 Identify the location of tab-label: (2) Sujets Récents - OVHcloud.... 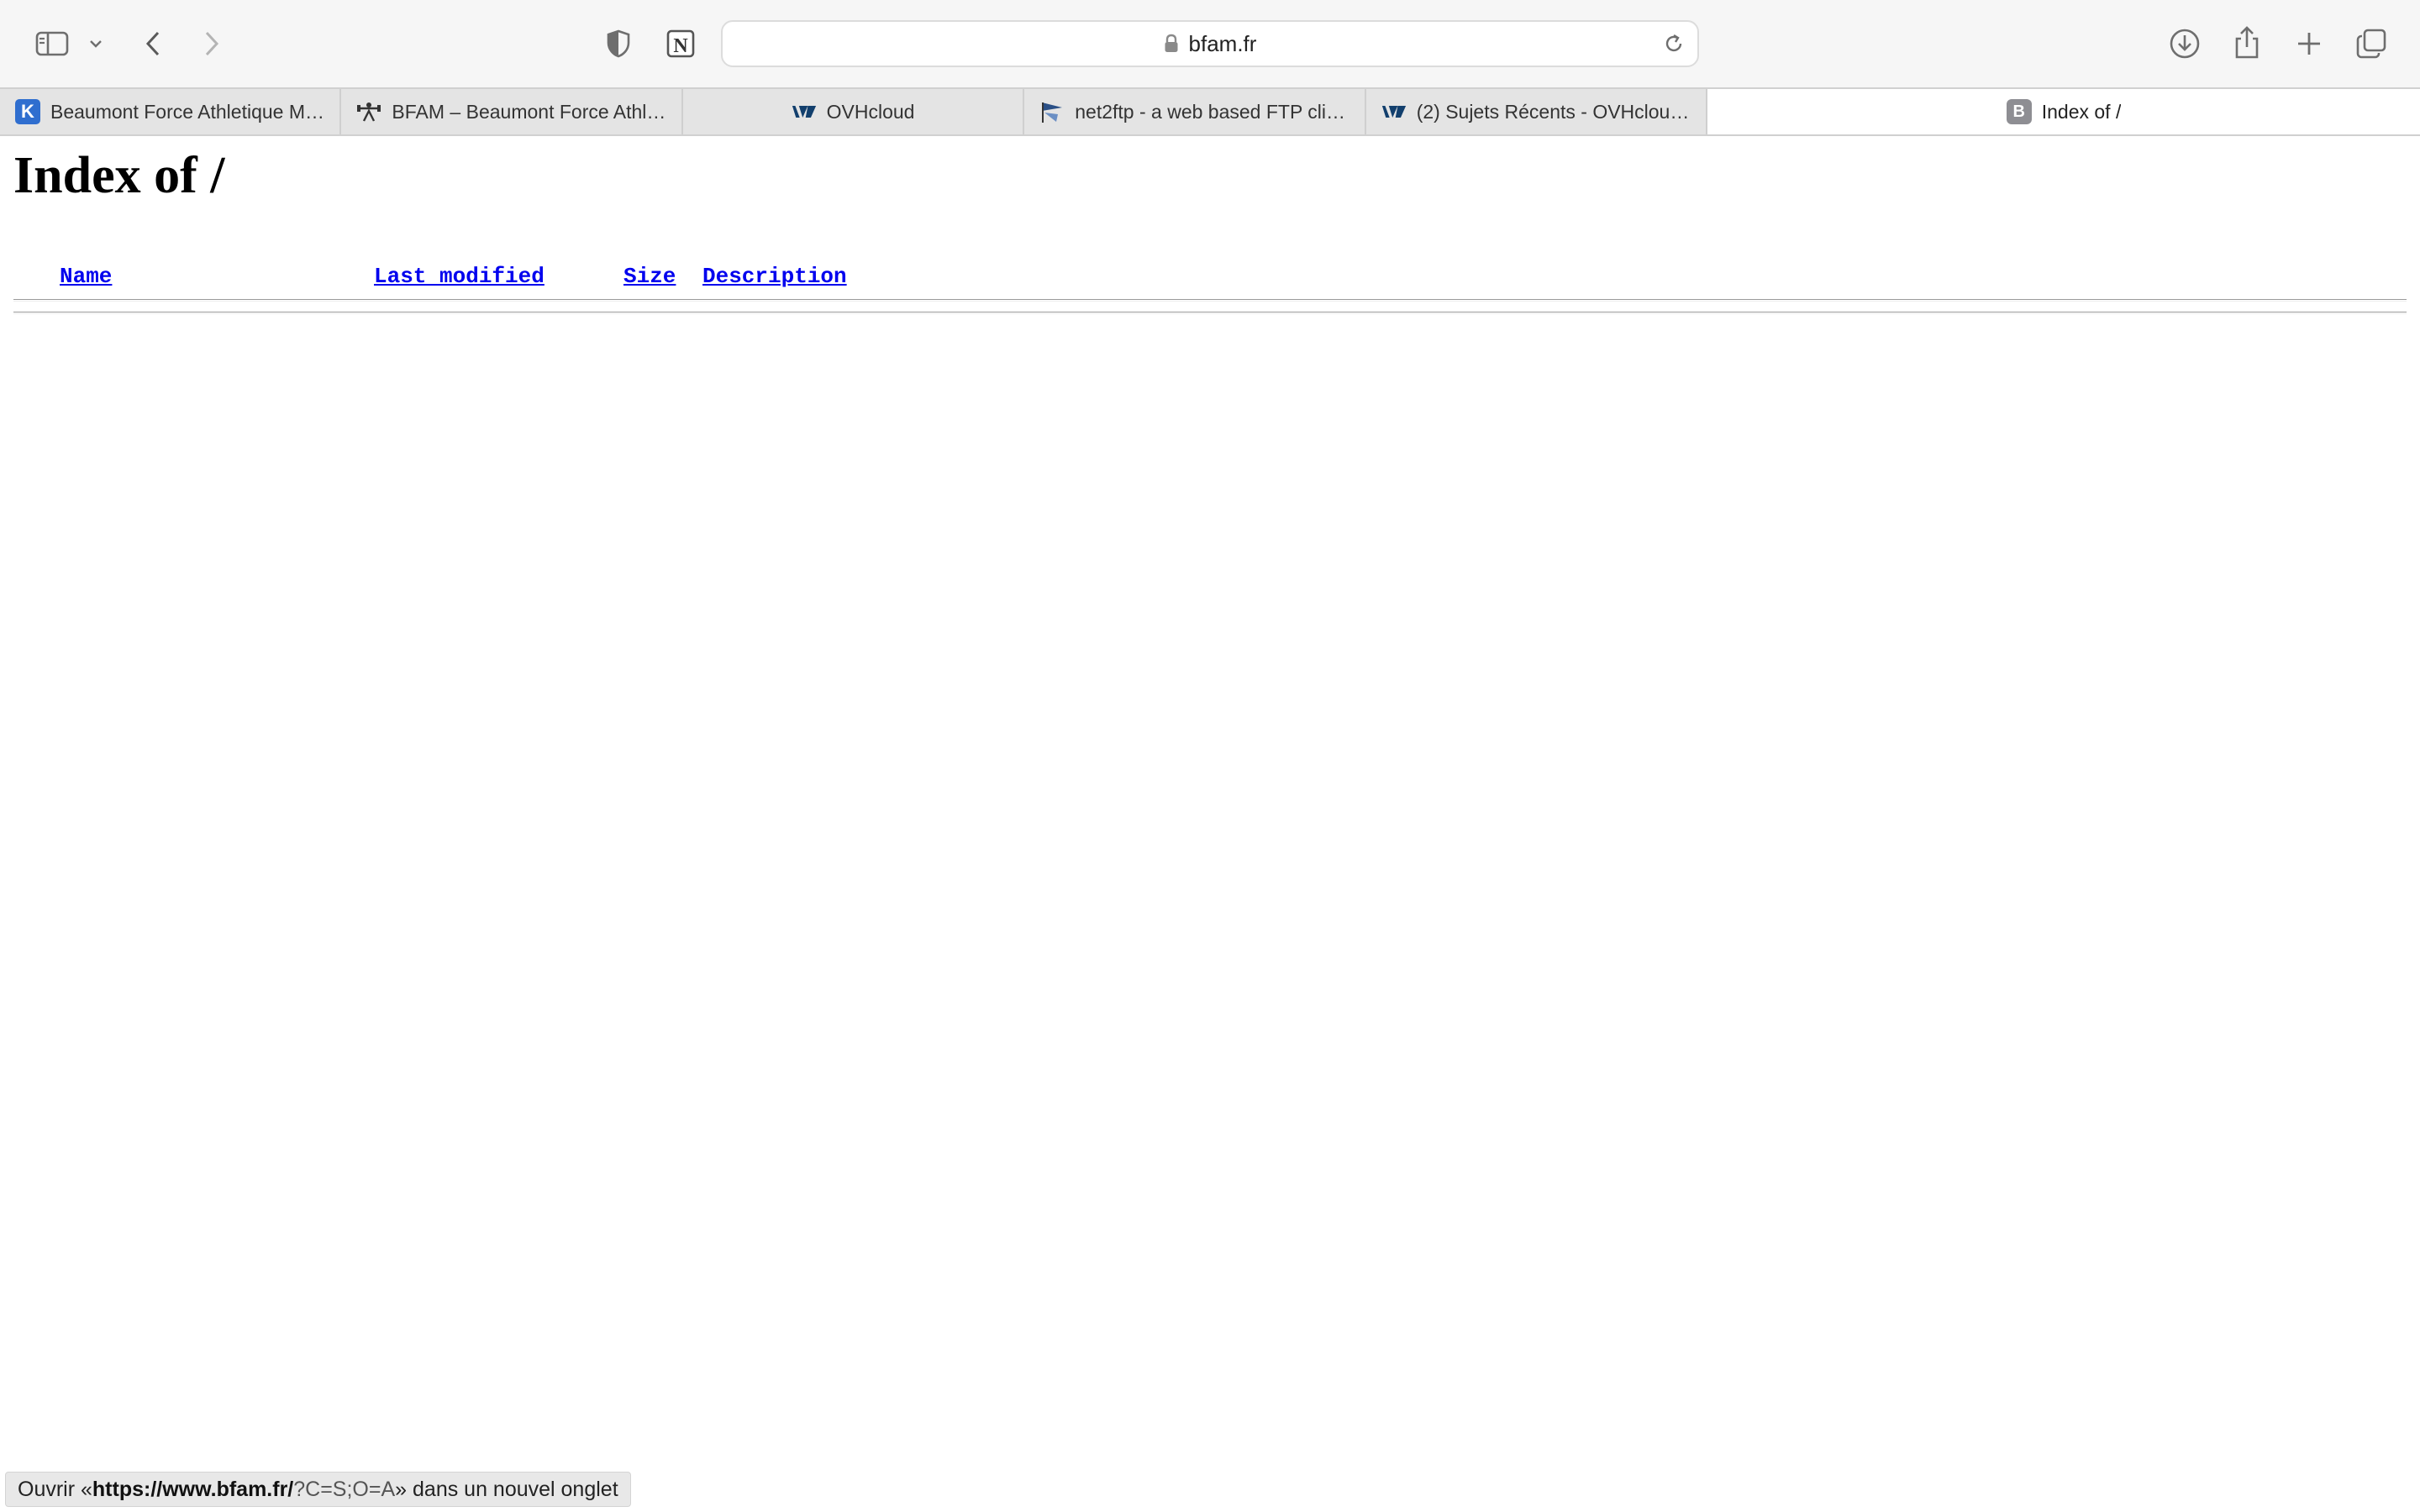
(1554, 111).